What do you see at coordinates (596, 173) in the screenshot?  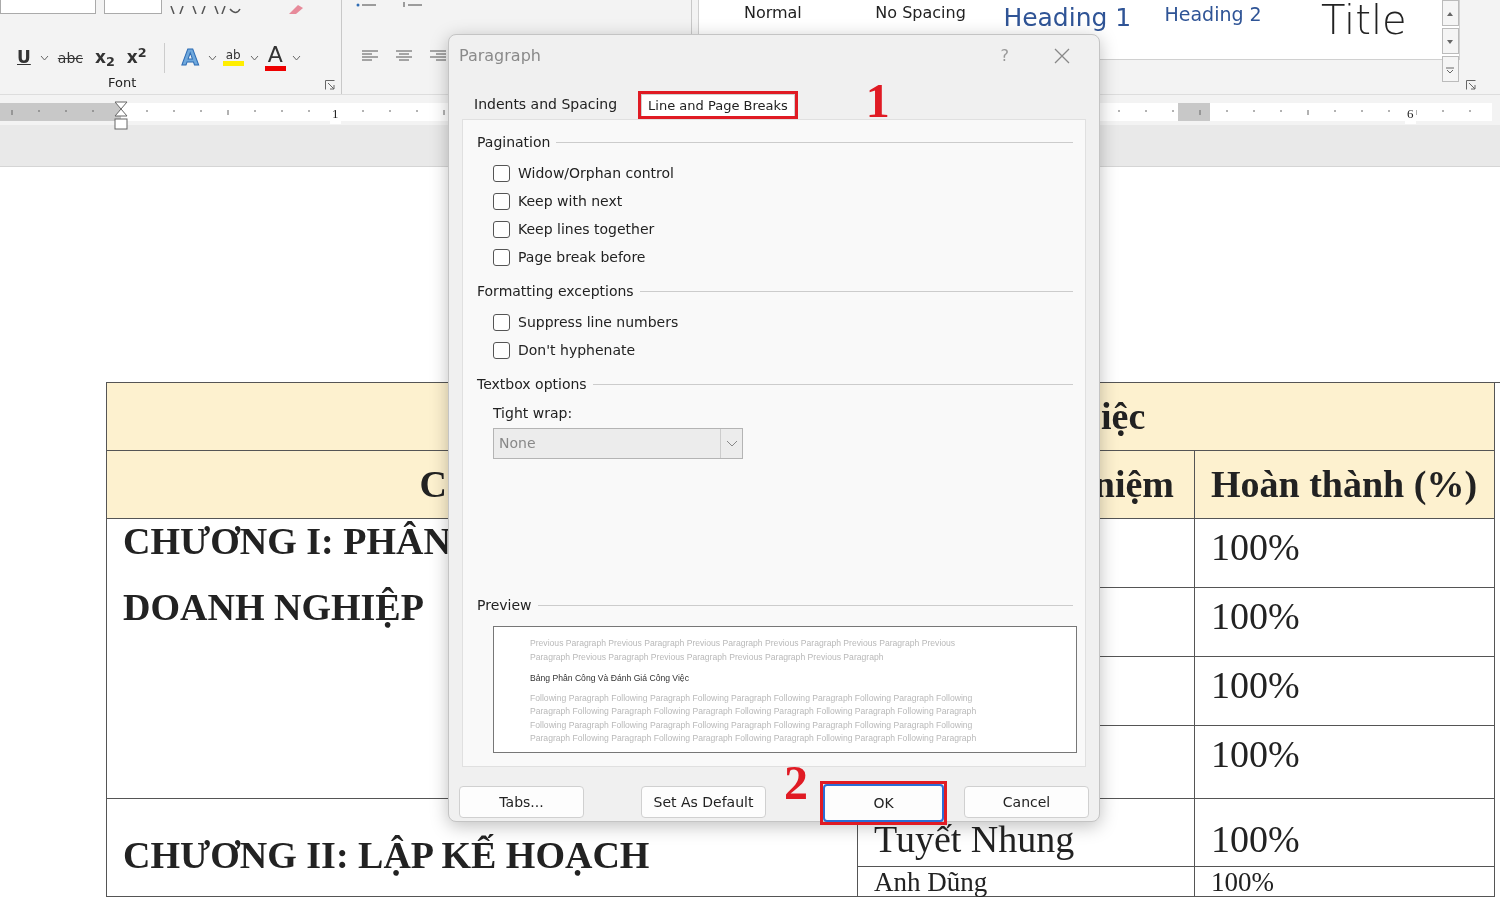 I see `checkbox-label: Widow/Orphan control` at bounding box center [596, 173].